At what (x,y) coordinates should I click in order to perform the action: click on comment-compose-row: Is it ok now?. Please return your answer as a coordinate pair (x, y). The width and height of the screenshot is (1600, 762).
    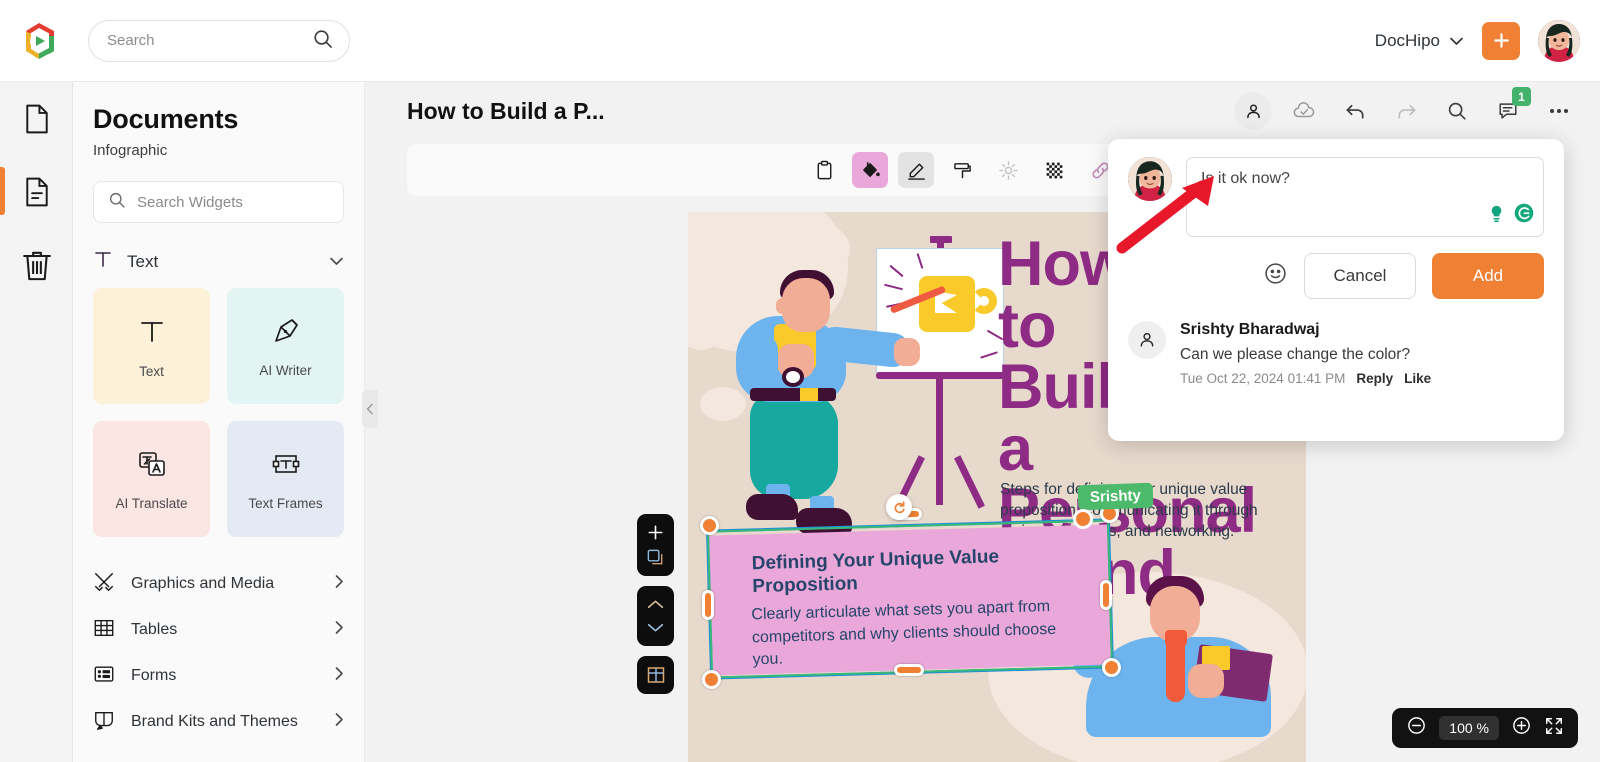
    Looking at the image, I should click on (1336, 197).